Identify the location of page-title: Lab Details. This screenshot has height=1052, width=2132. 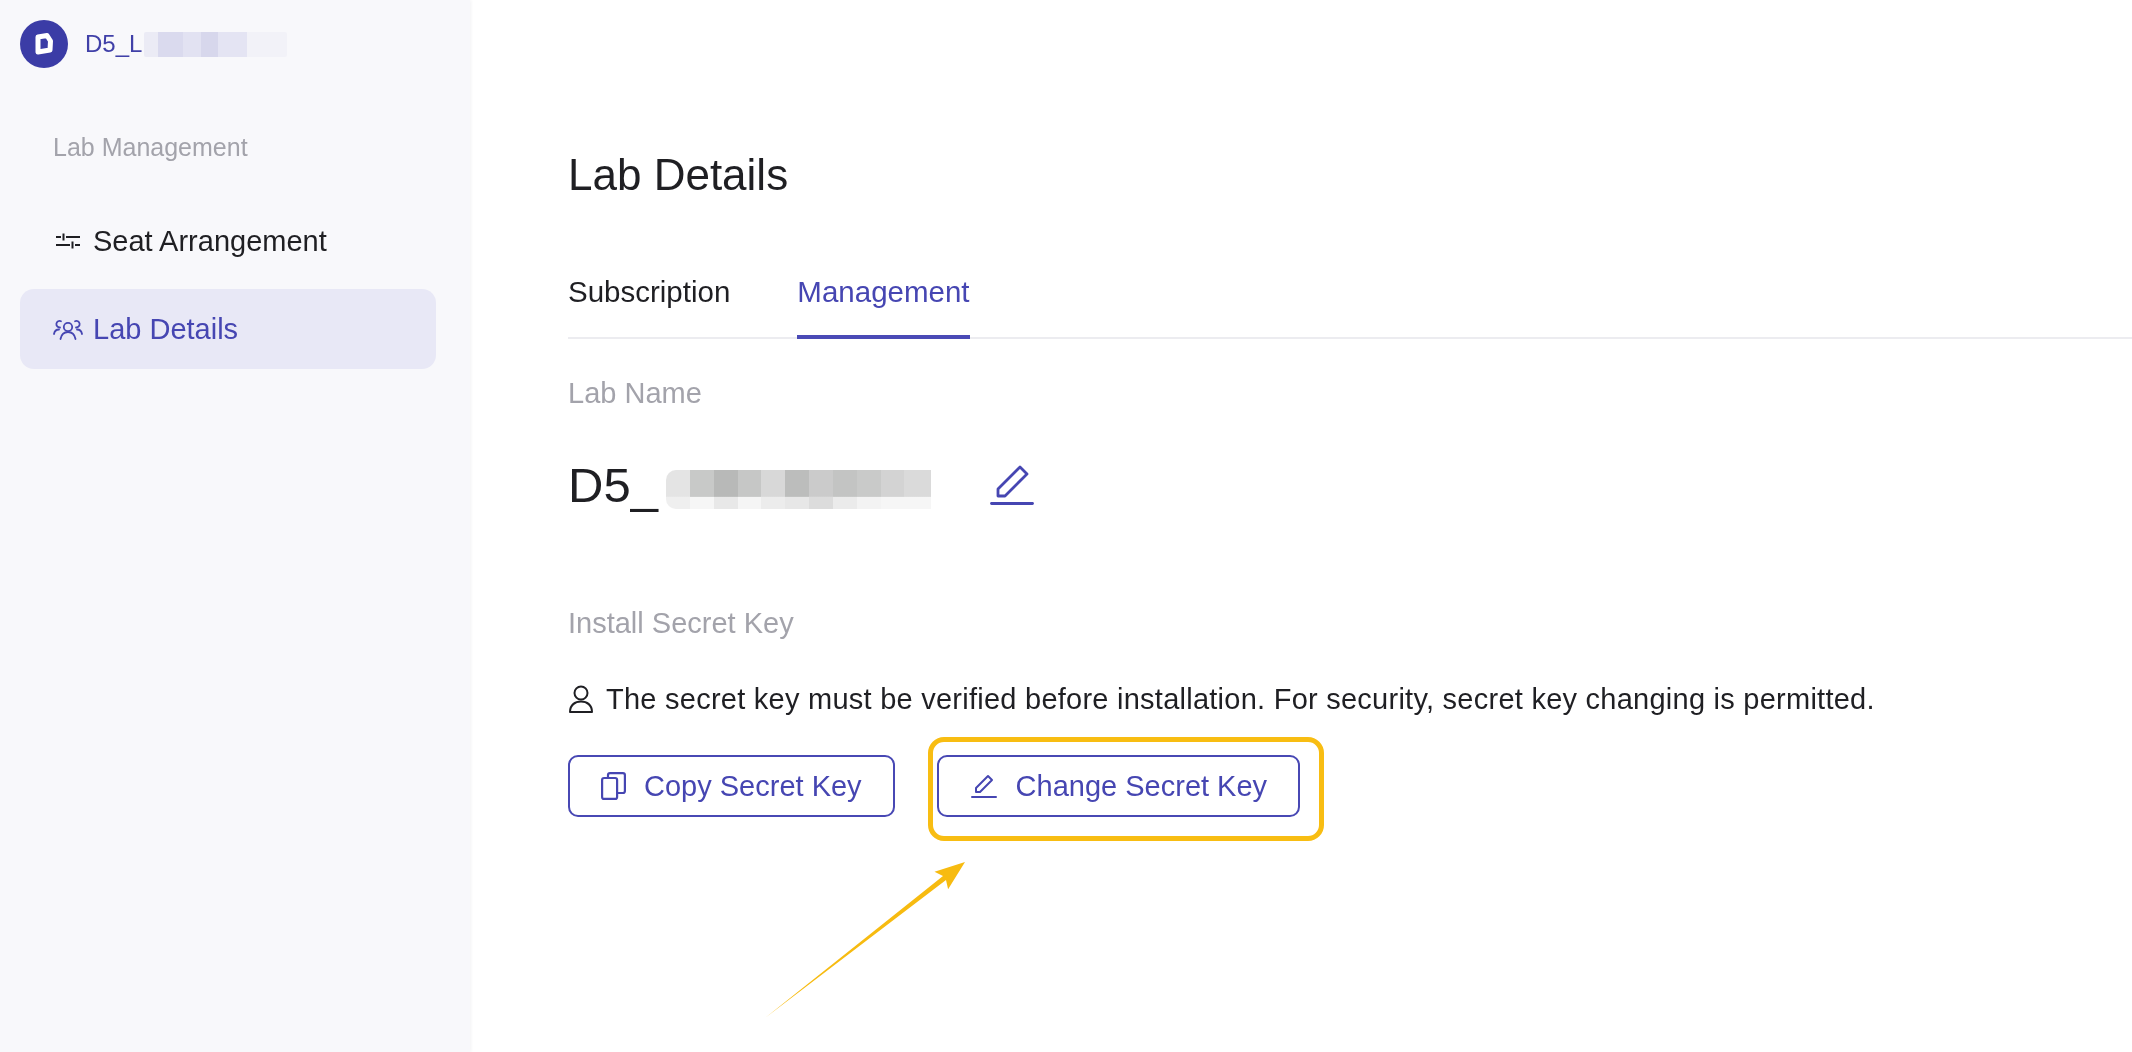
(678, 175).